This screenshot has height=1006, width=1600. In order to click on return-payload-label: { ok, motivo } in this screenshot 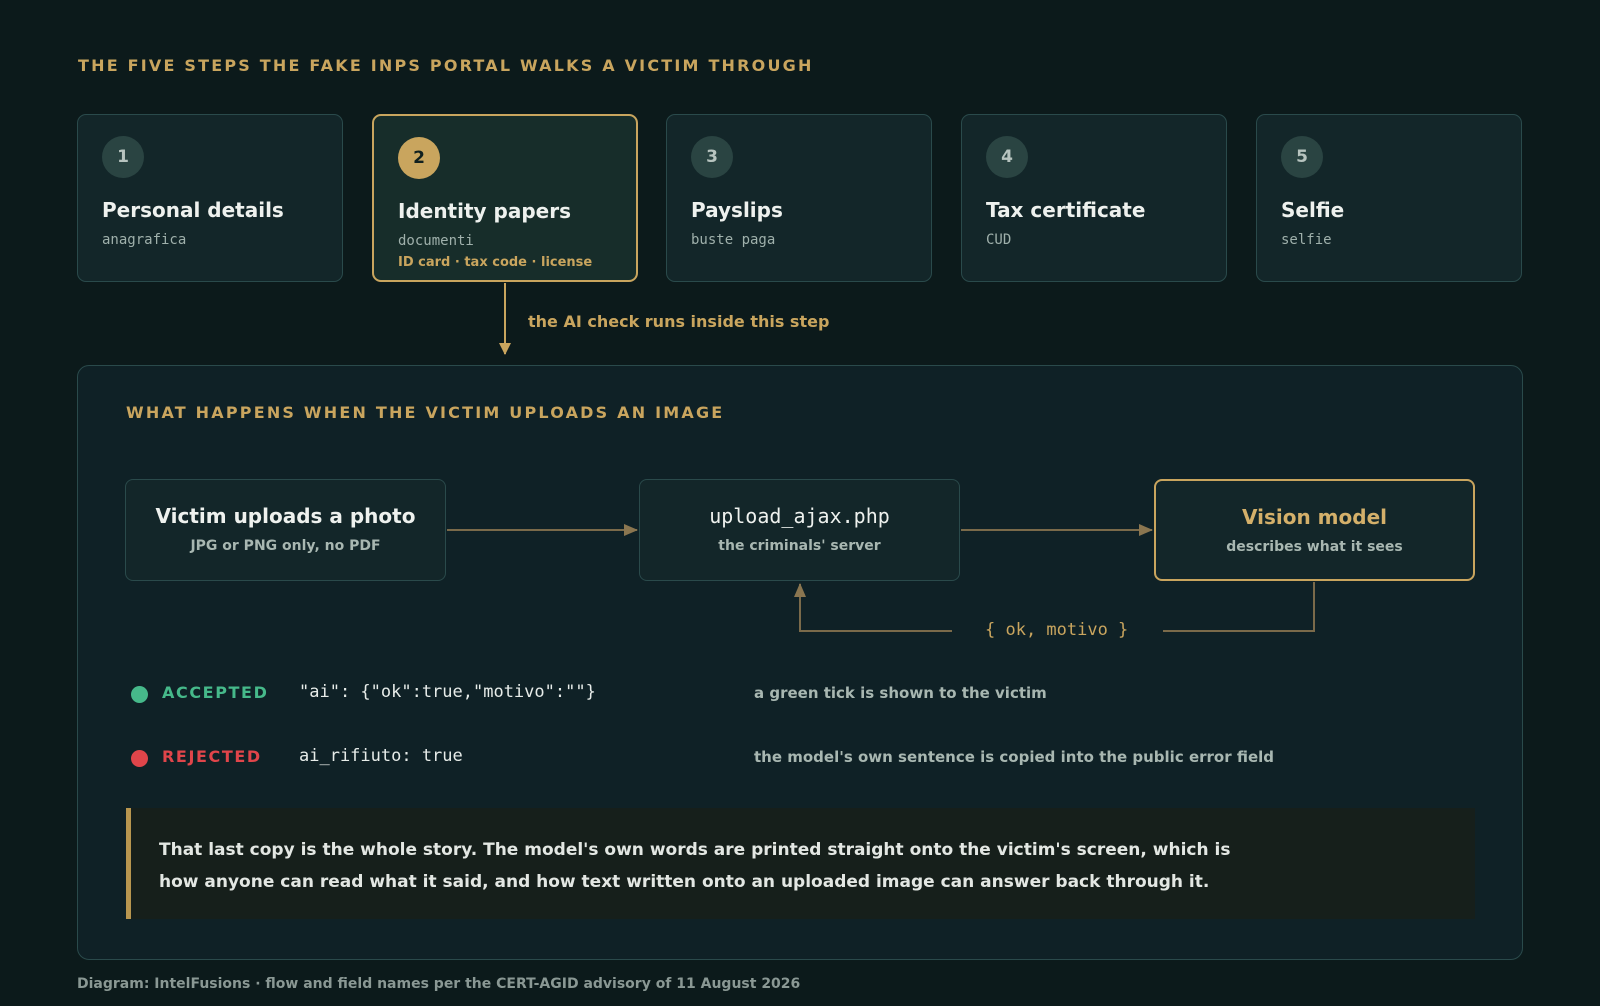, I will do `click(1057, 630)`.